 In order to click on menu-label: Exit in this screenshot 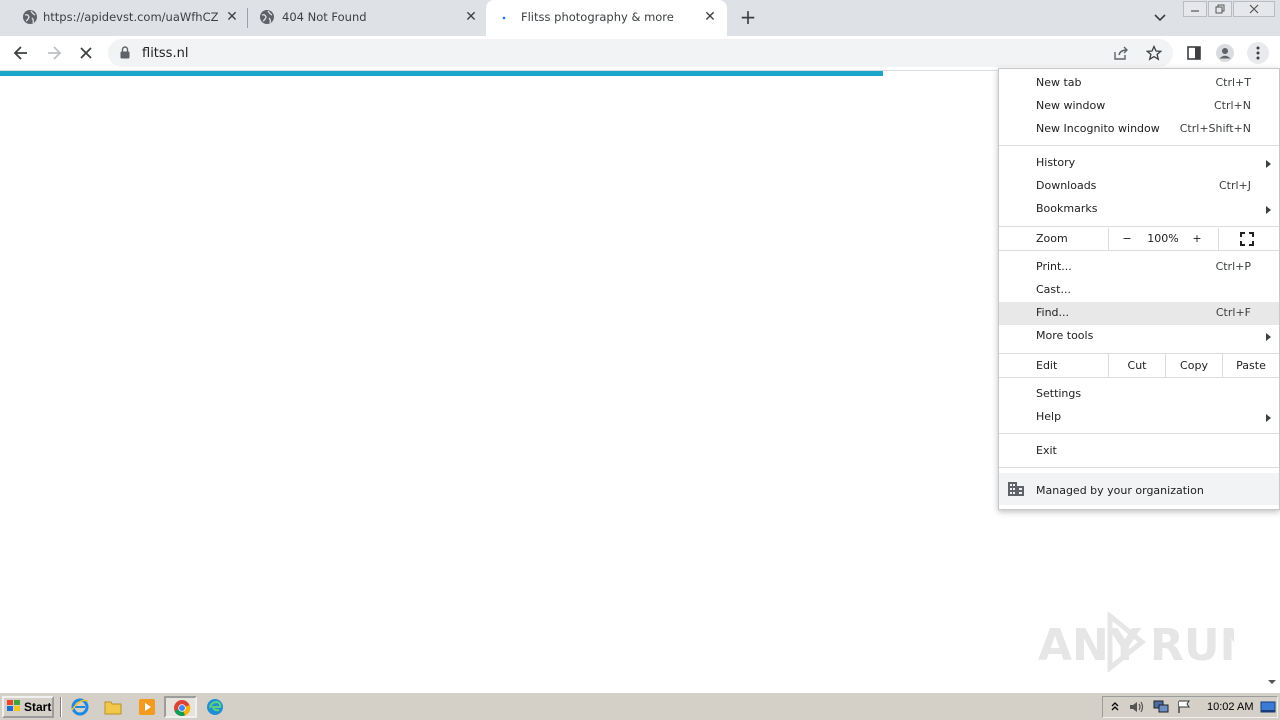, I will do `click(1046, 450)`.